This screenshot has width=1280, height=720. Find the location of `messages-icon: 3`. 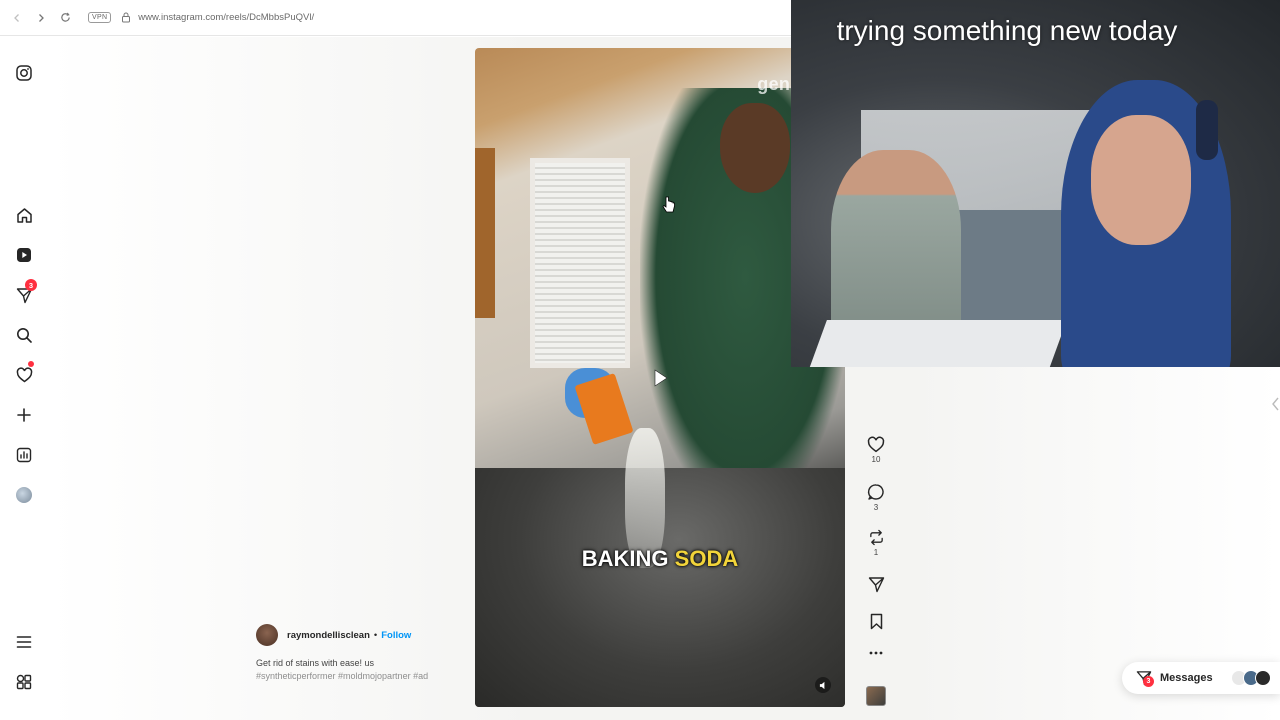

messages-icon: 3 is located at coordinates (24, 293).